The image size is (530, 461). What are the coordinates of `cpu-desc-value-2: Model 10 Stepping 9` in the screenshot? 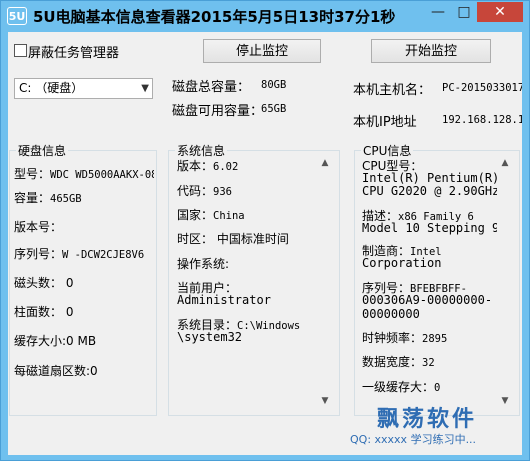 It's located at (429, 228).